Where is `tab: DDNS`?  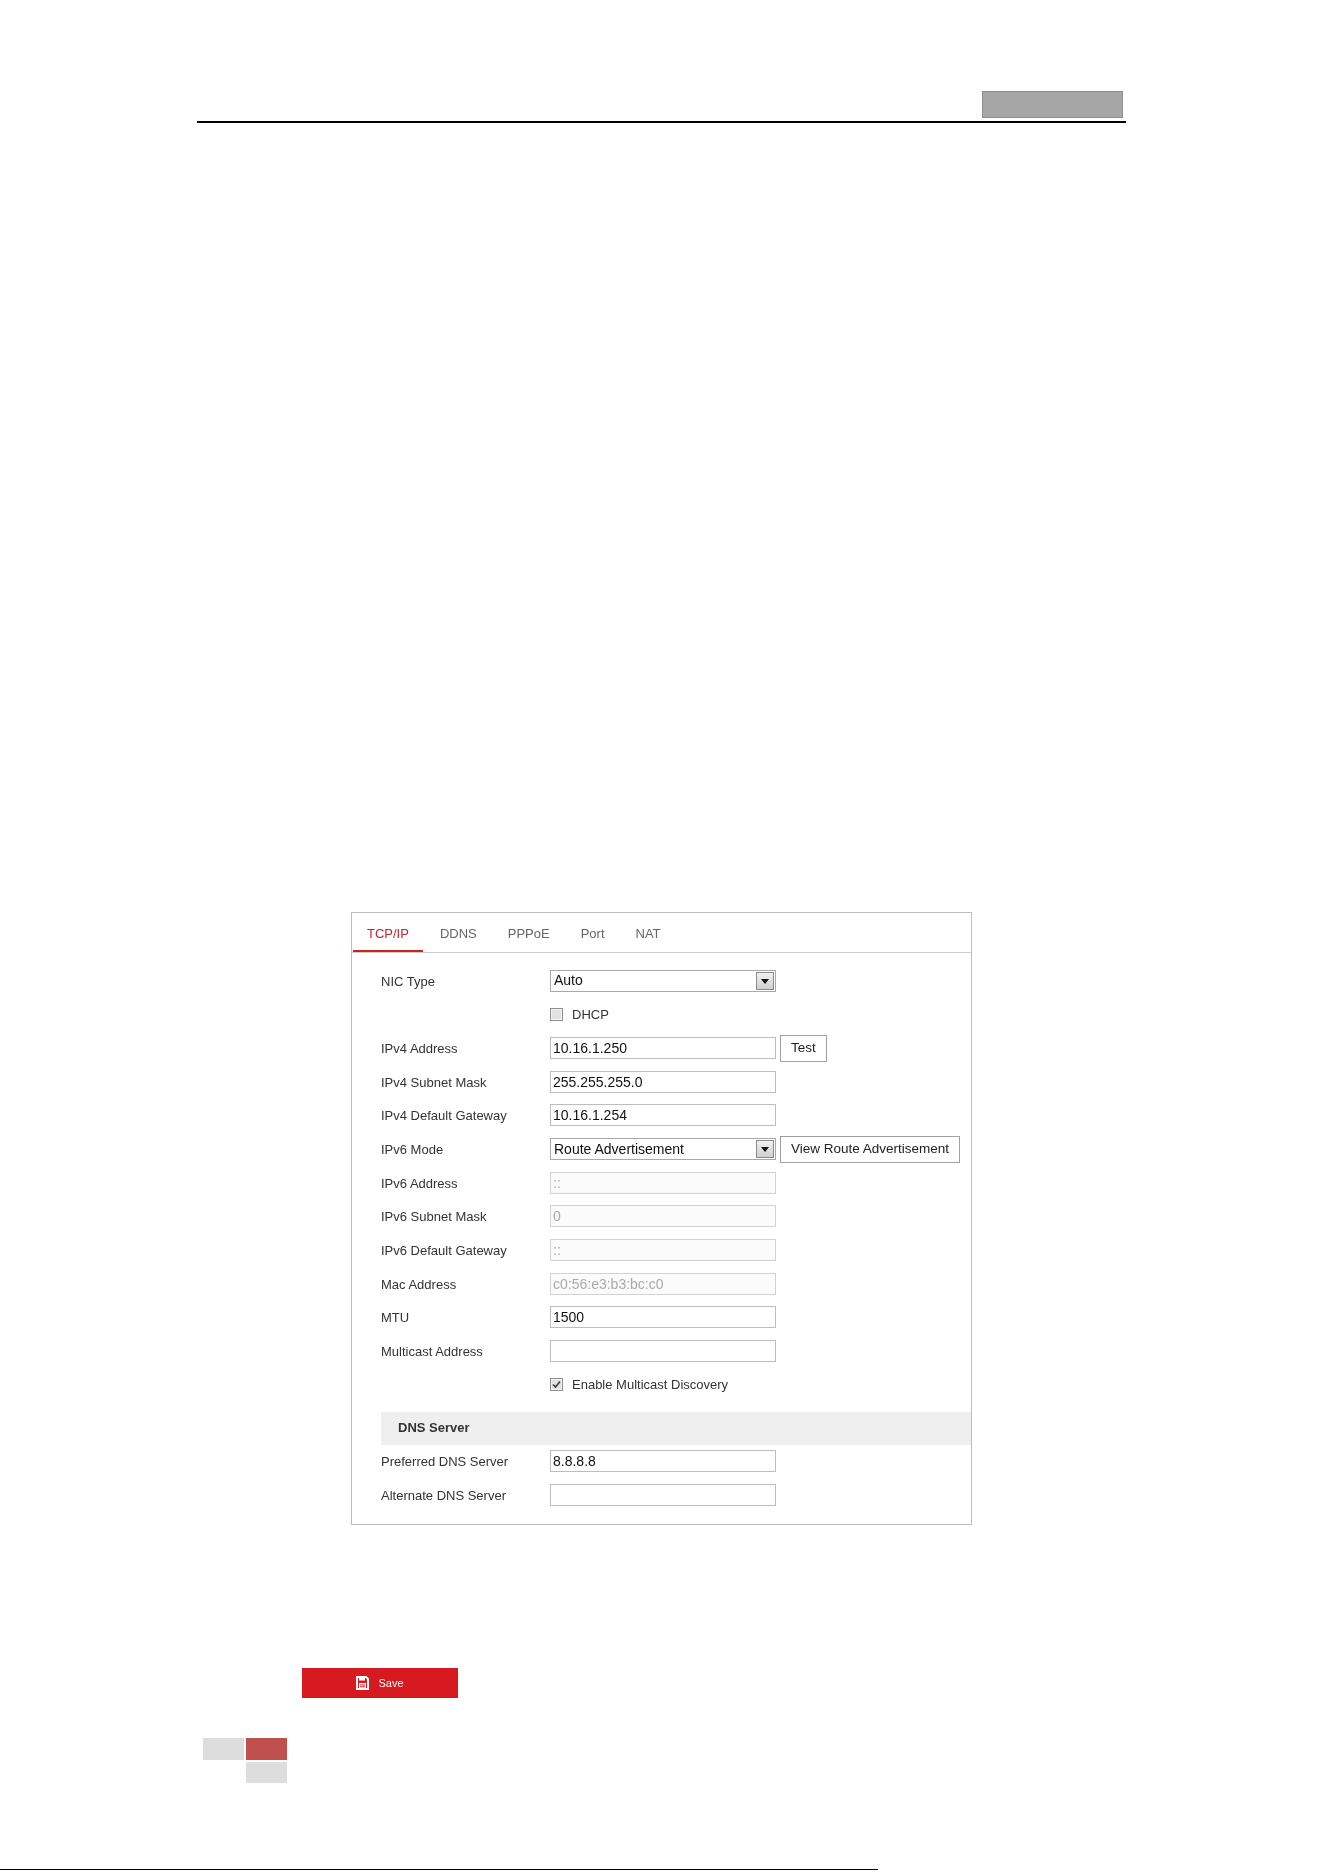 tab: DDNS is located at coordinates (458, 932).